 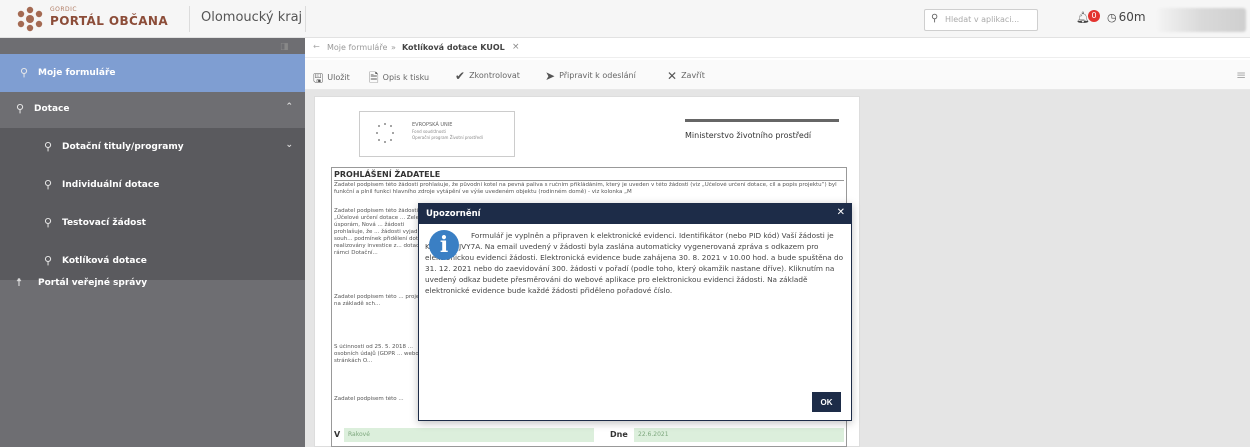 I want to click on logo-title: PORTÁL OBČANA, so click(x=109, y=21).